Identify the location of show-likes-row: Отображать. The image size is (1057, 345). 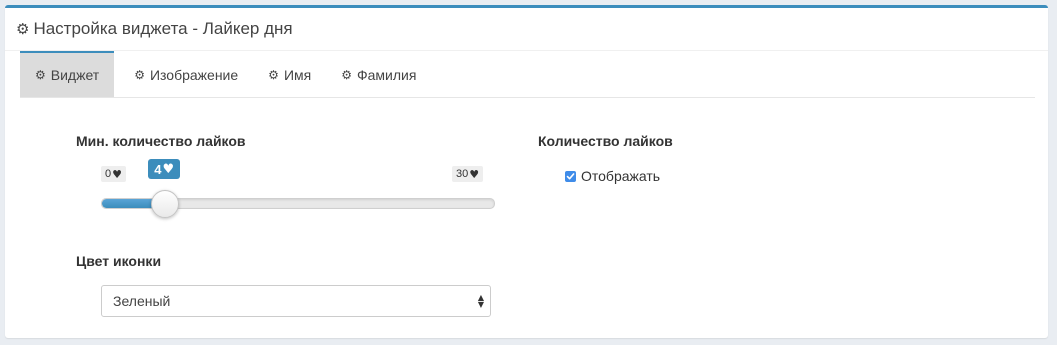
(612, 176).